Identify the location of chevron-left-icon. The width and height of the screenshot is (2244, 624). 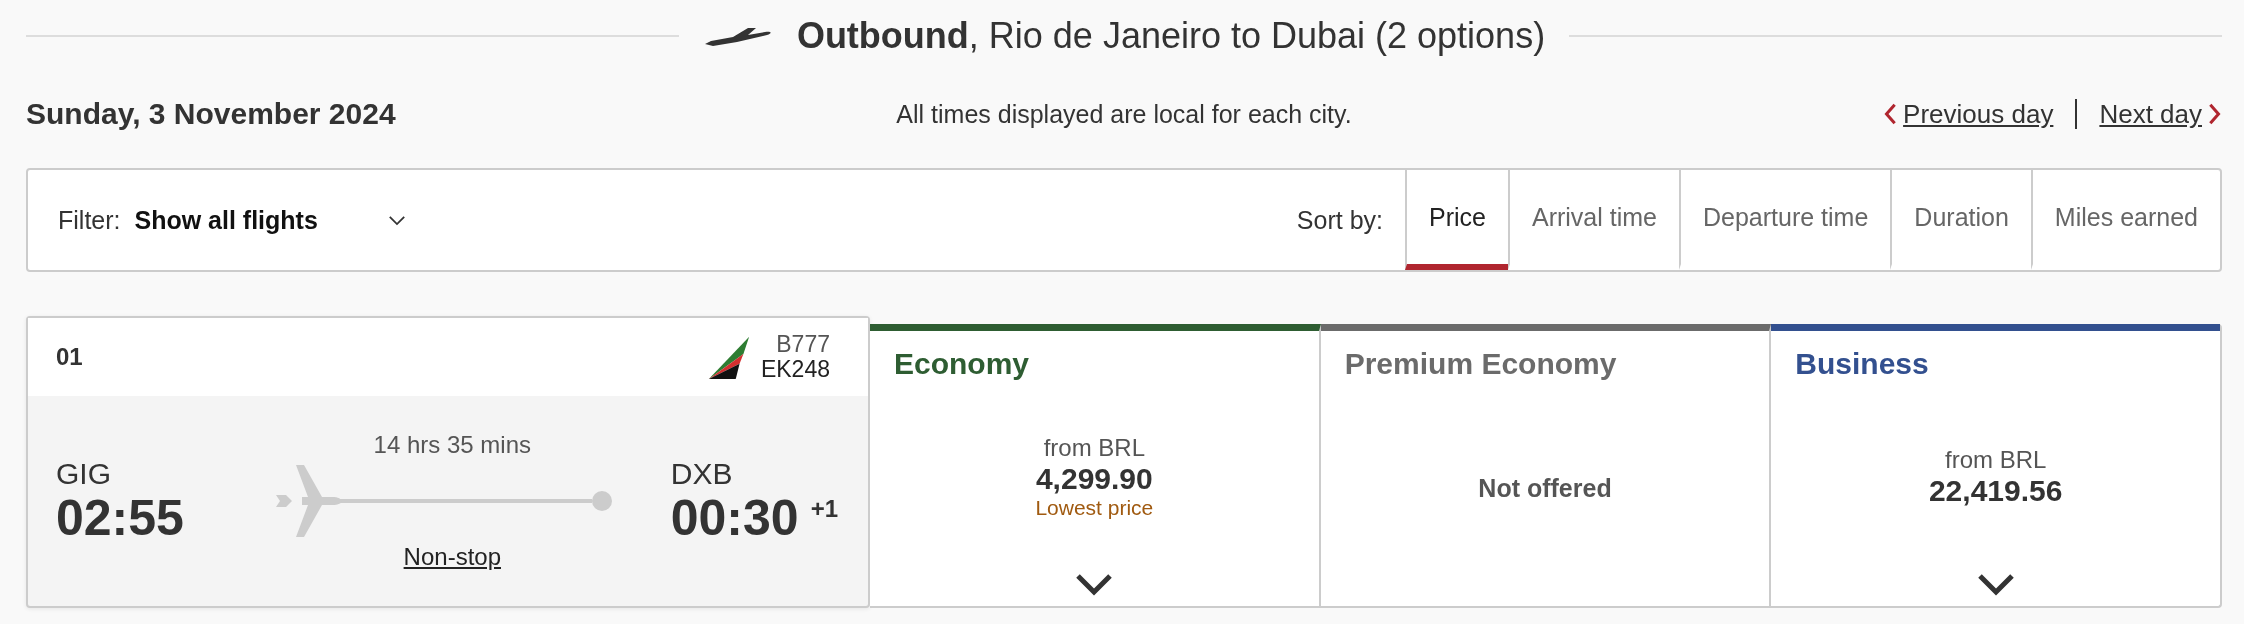
(1890, 114).